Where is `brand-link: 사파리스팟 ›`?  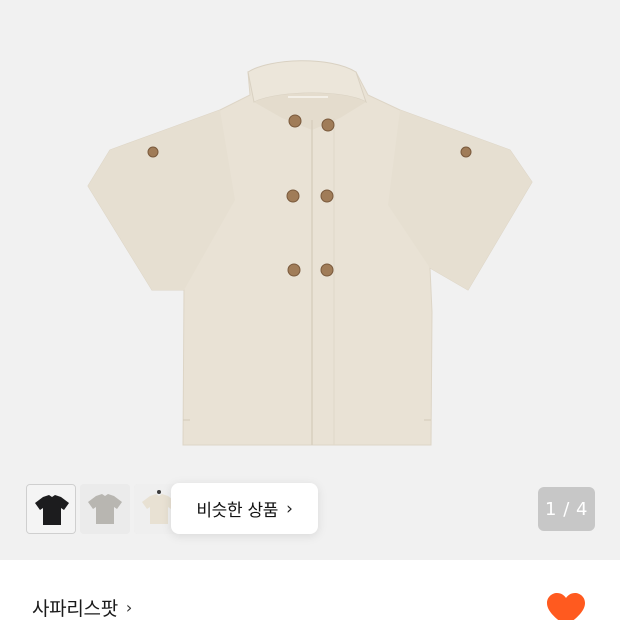
brand-link: 사파리스팟 › is located at coordinates (82, 607).